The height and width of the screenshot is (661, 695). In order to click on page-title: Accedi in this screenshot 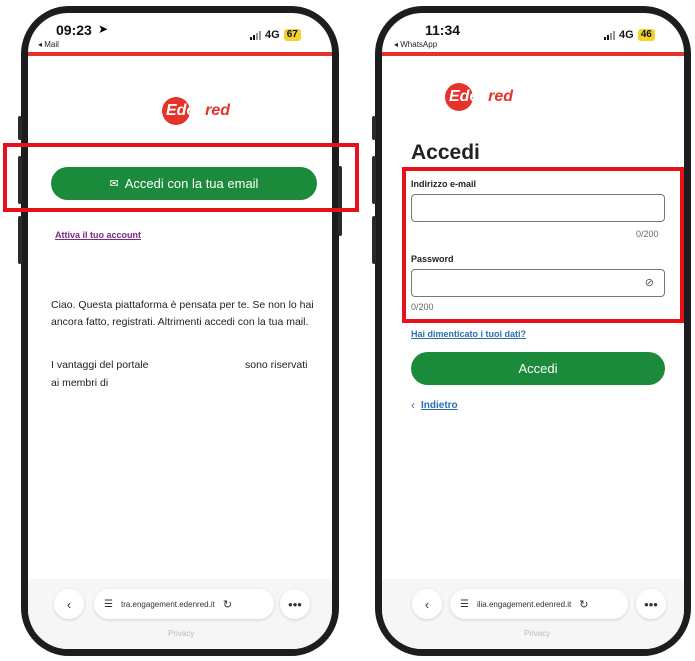, I will do `click(445, 152)`.